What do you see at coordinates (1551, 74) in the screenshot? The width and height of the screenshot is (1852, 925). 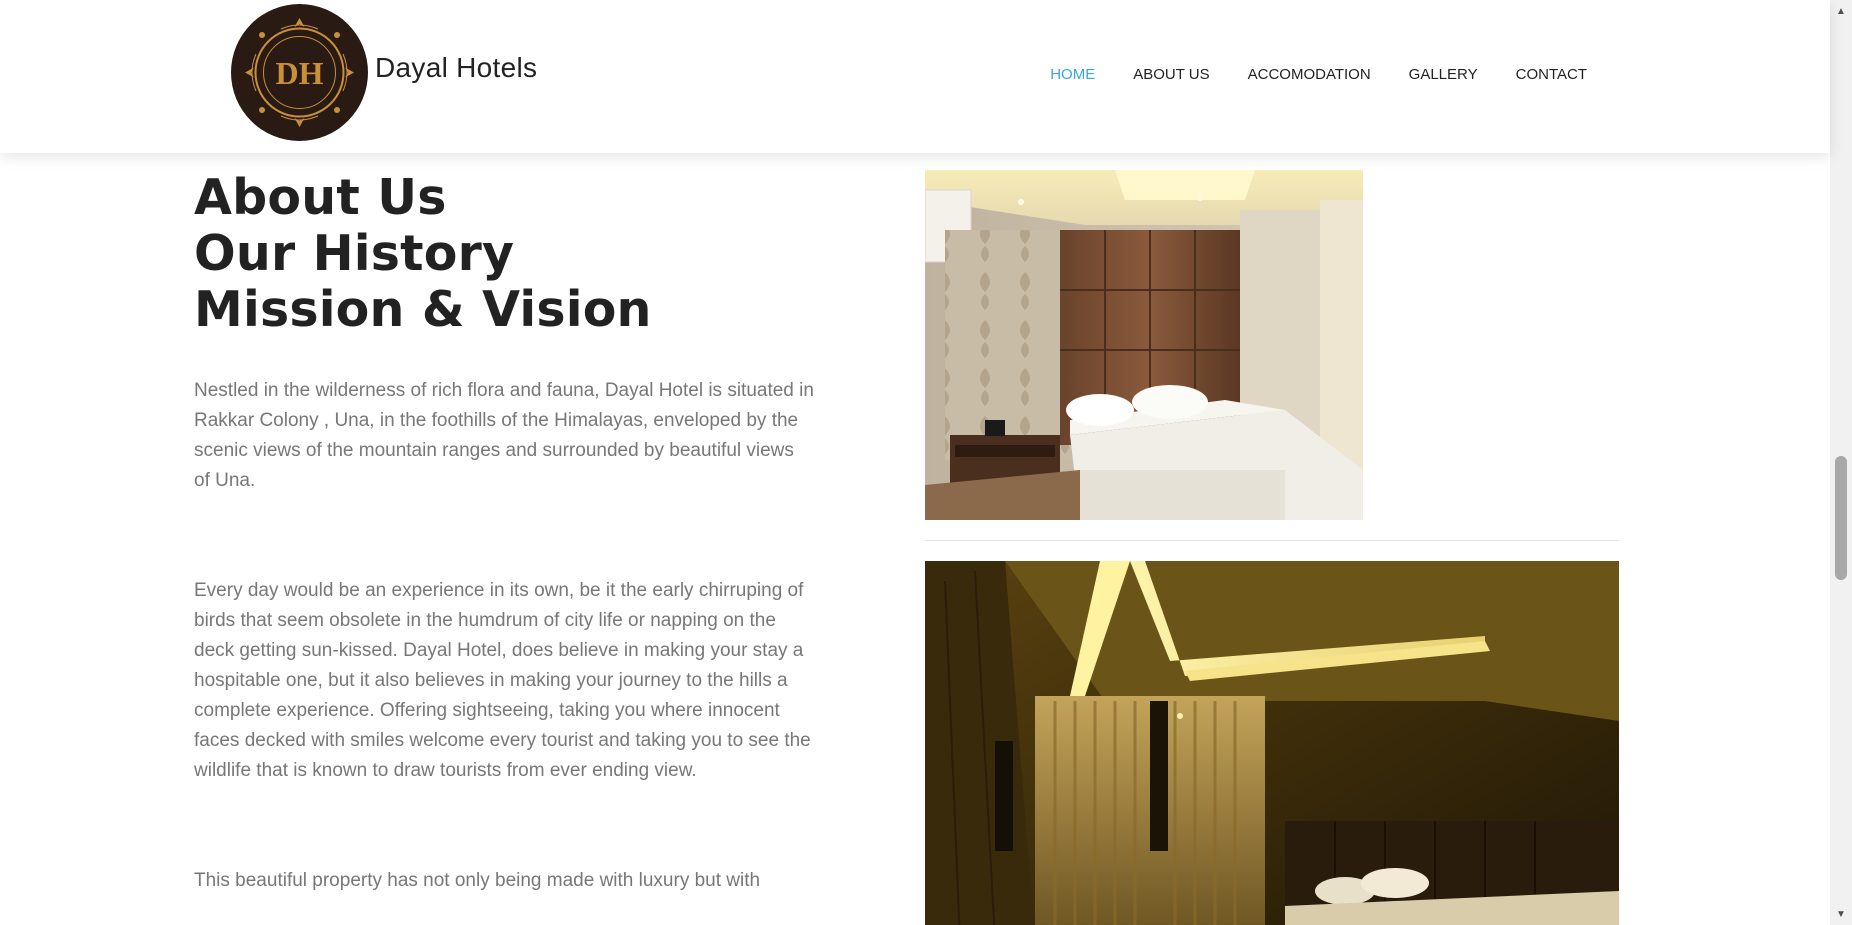 I see `nav-item-contact: CONTACT` at bounding box center [1551, 74].